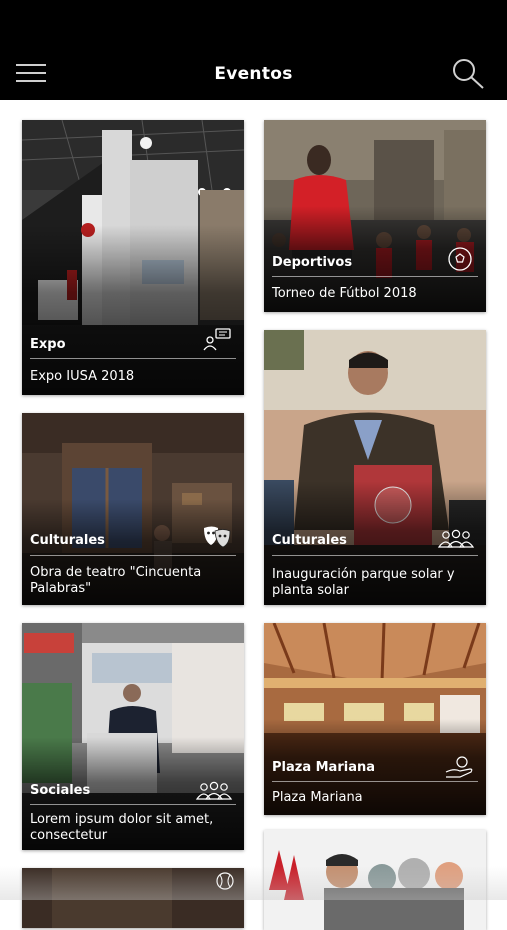 Image resolution: width=507 pixels, height=930 pixels. What do you see at coordinates (133, 257) in the screenshot?
I see `event-card-expo: Expo Expo IUSA 2018` at bounding box center [133, 257].